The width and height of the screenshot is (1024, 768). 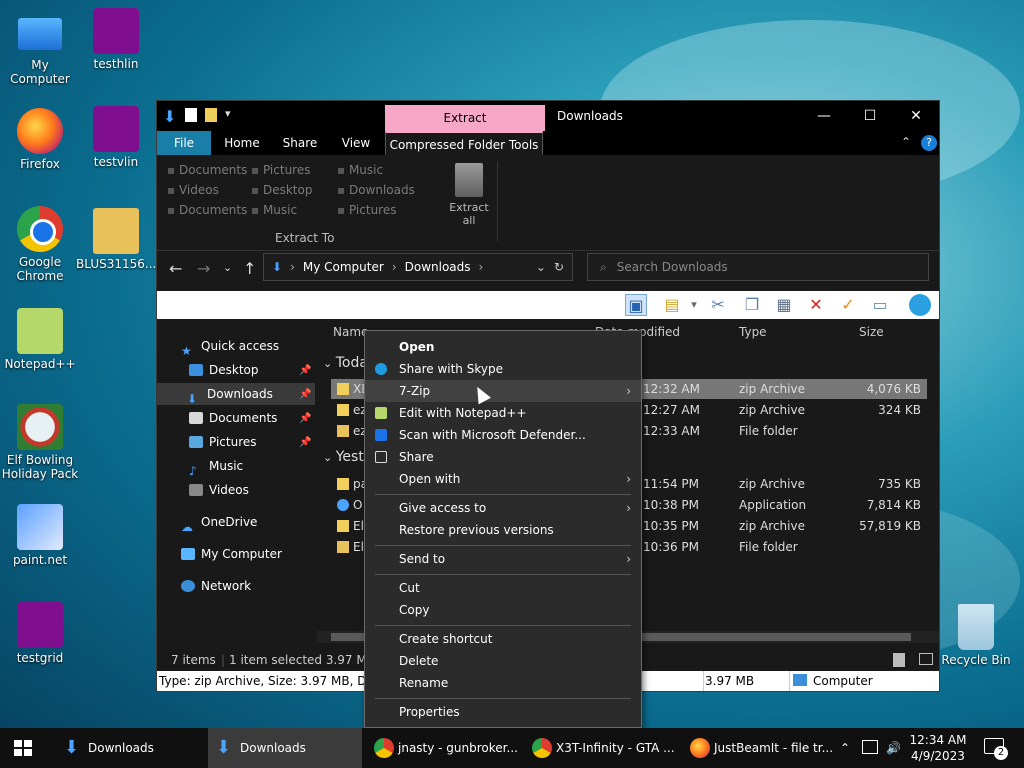 I want to click on dest-music: Music, so click(x=381, y=173).